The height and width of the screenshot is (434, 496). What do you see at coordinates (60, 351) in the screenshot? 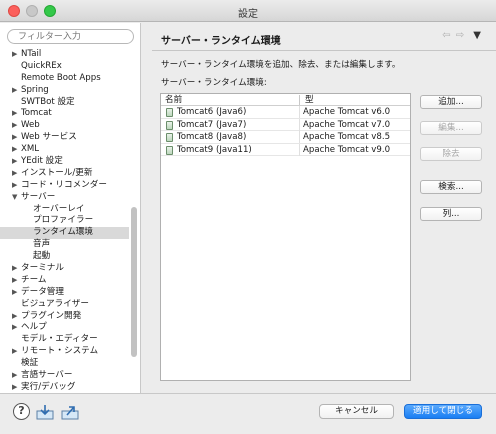
I see `tree-item-label: リモート・システム` at bounding box center [60, 351].